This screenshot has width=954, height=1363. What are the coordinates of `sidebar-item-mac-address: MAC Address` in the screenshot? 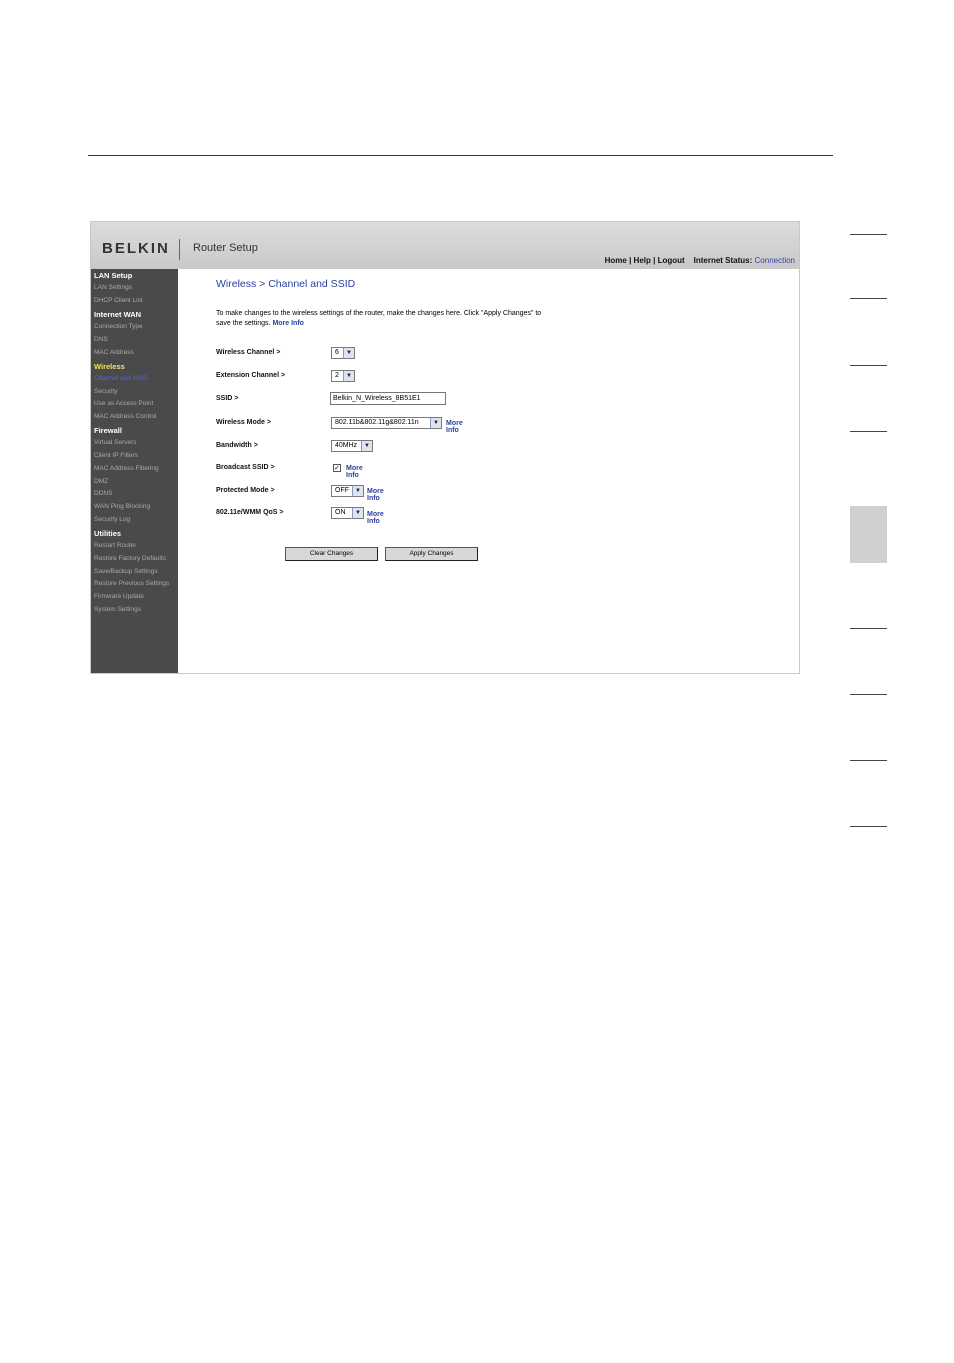 It's located at (114, 352).